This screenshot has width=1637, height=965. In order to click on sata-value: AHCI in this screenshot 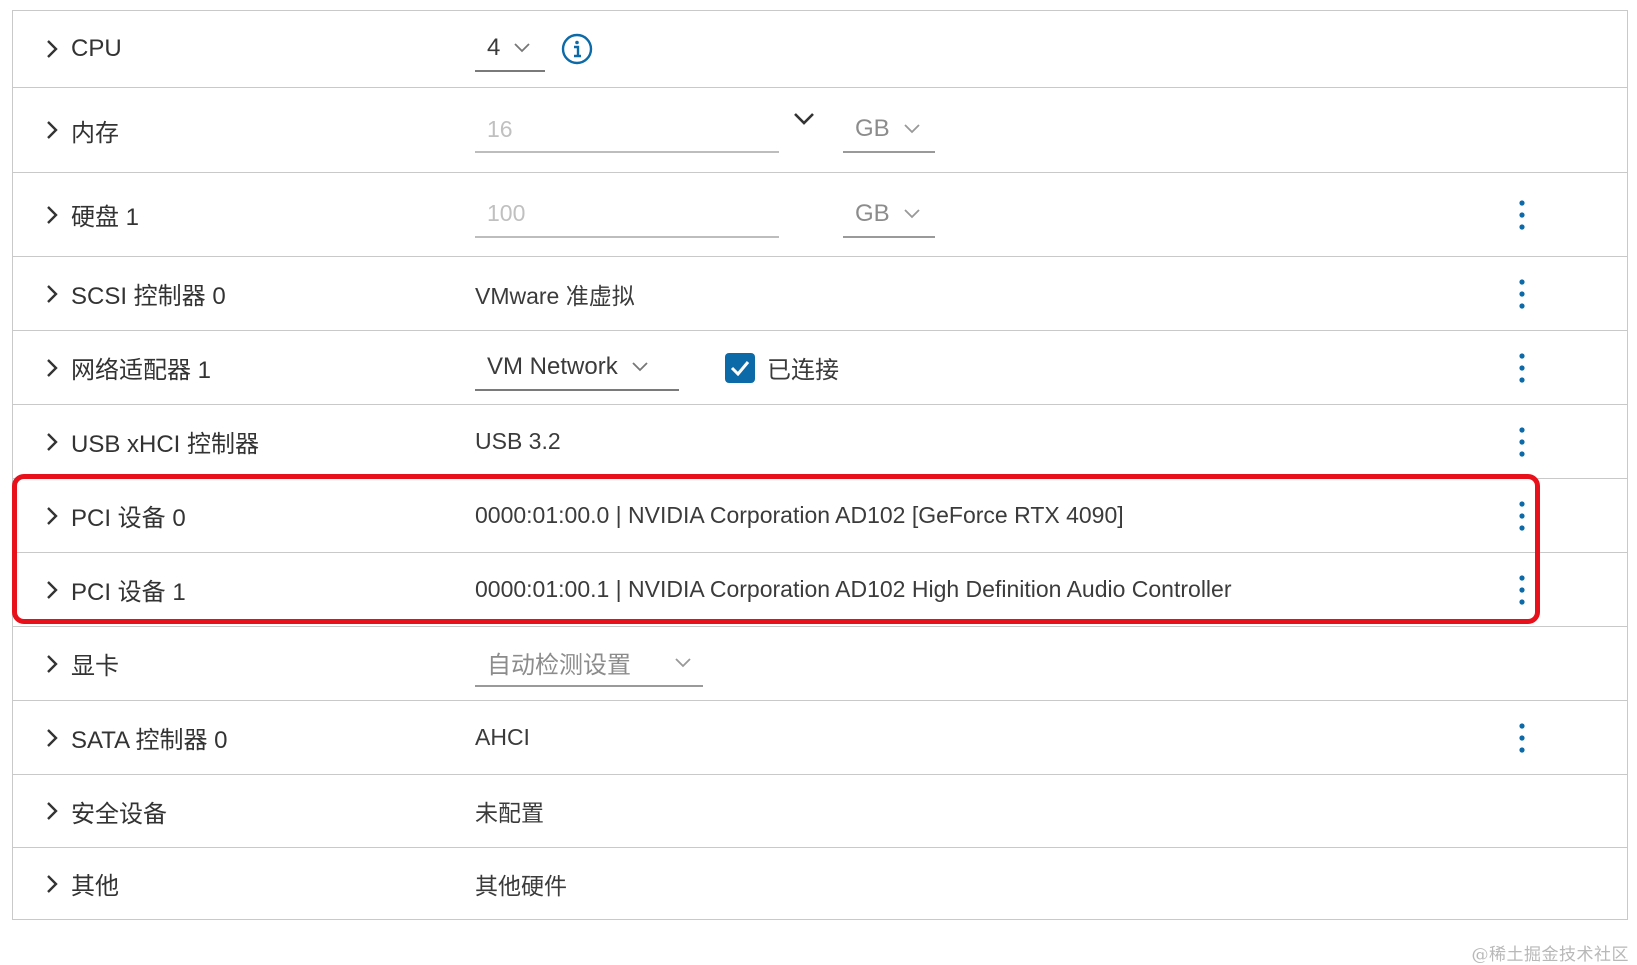, I will do `click(502, 737)`.